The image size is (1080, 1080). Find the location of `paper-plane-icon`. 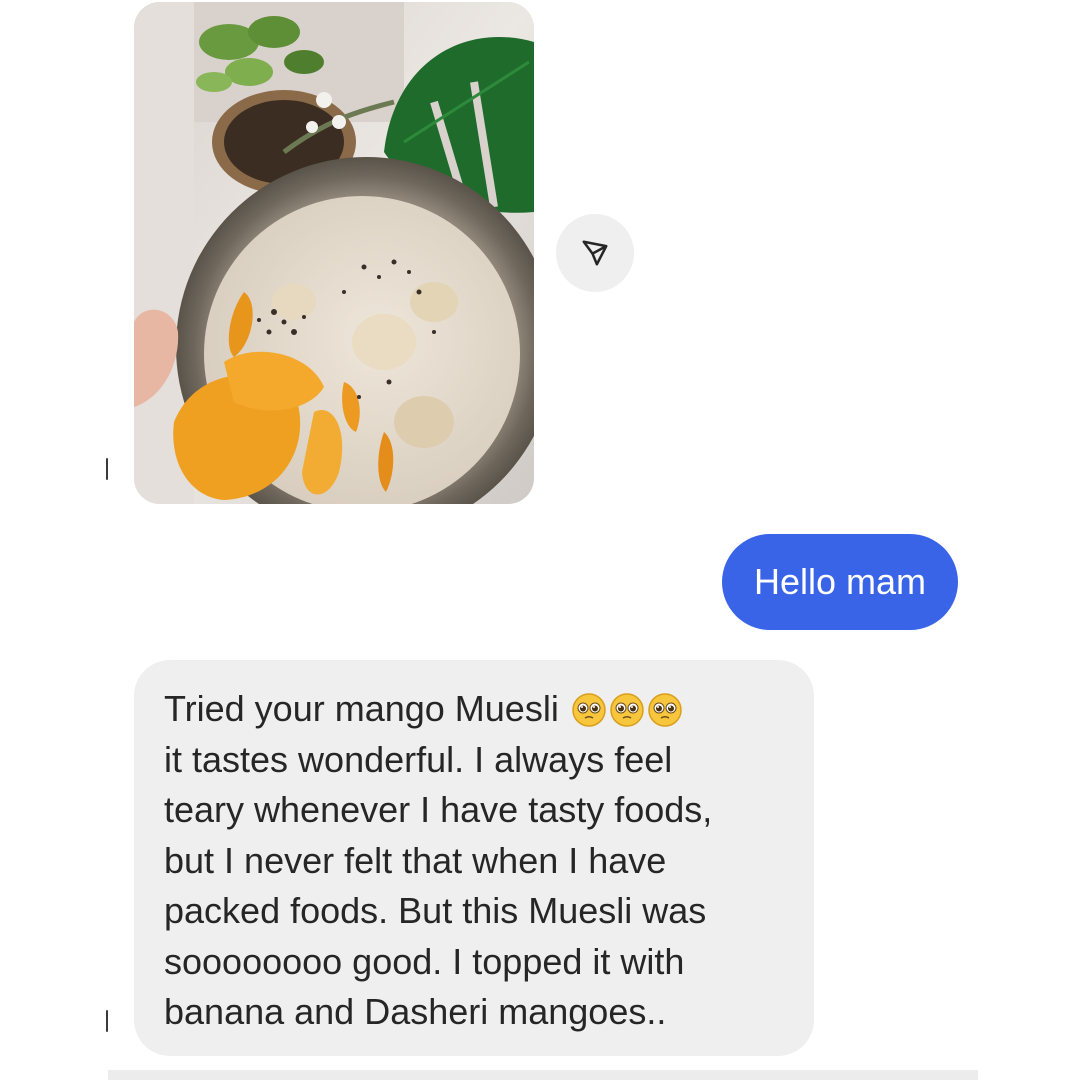

paper-plane-icon is located at coordinates (595, 253).